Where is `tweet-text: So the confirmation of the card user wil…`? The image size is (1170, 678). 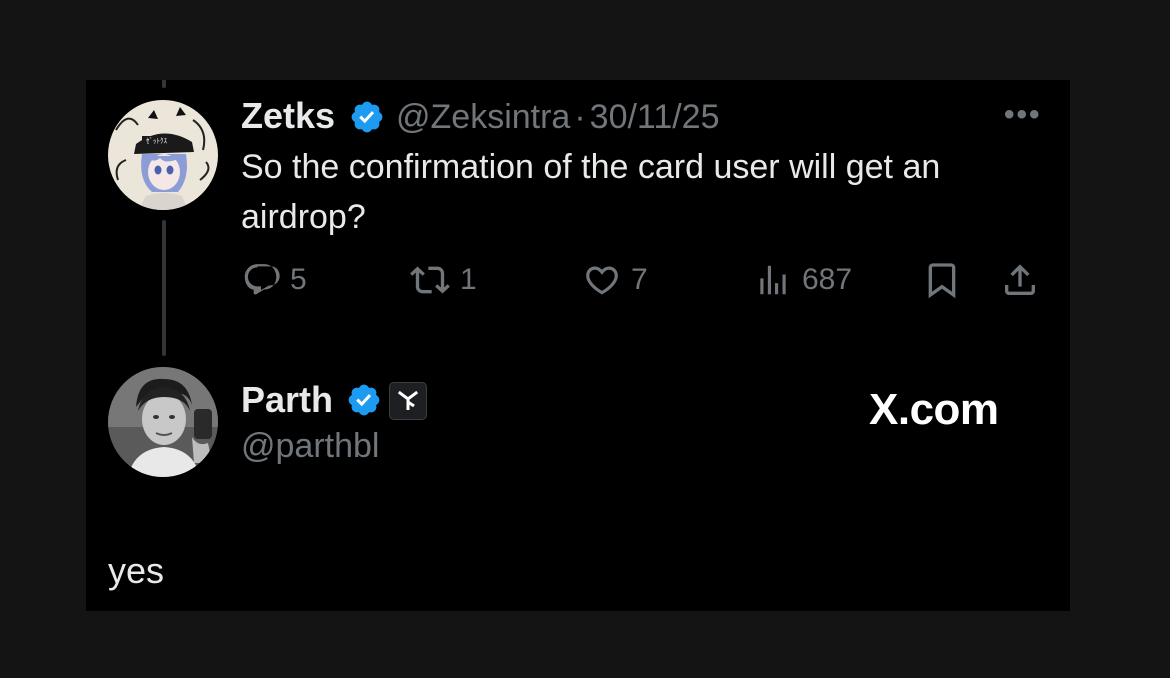 tweet-text: So the confirmation of the card user wil… is located at coordinates (641, 192).